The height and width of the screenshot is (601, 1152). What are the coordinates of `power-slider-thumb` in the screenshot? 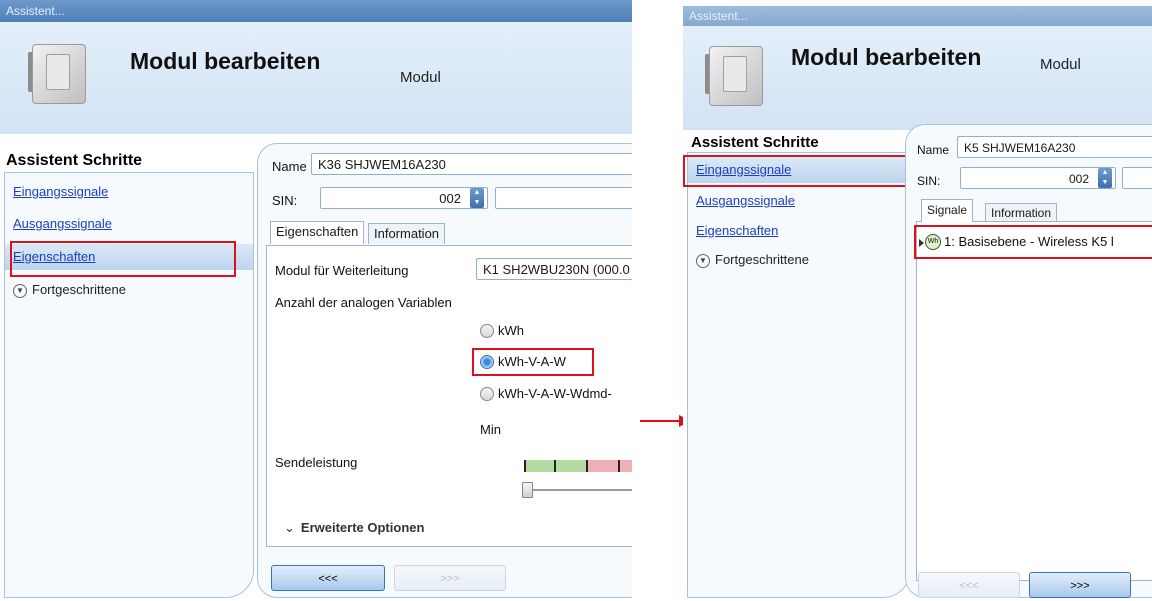 It's located at (527, 490).